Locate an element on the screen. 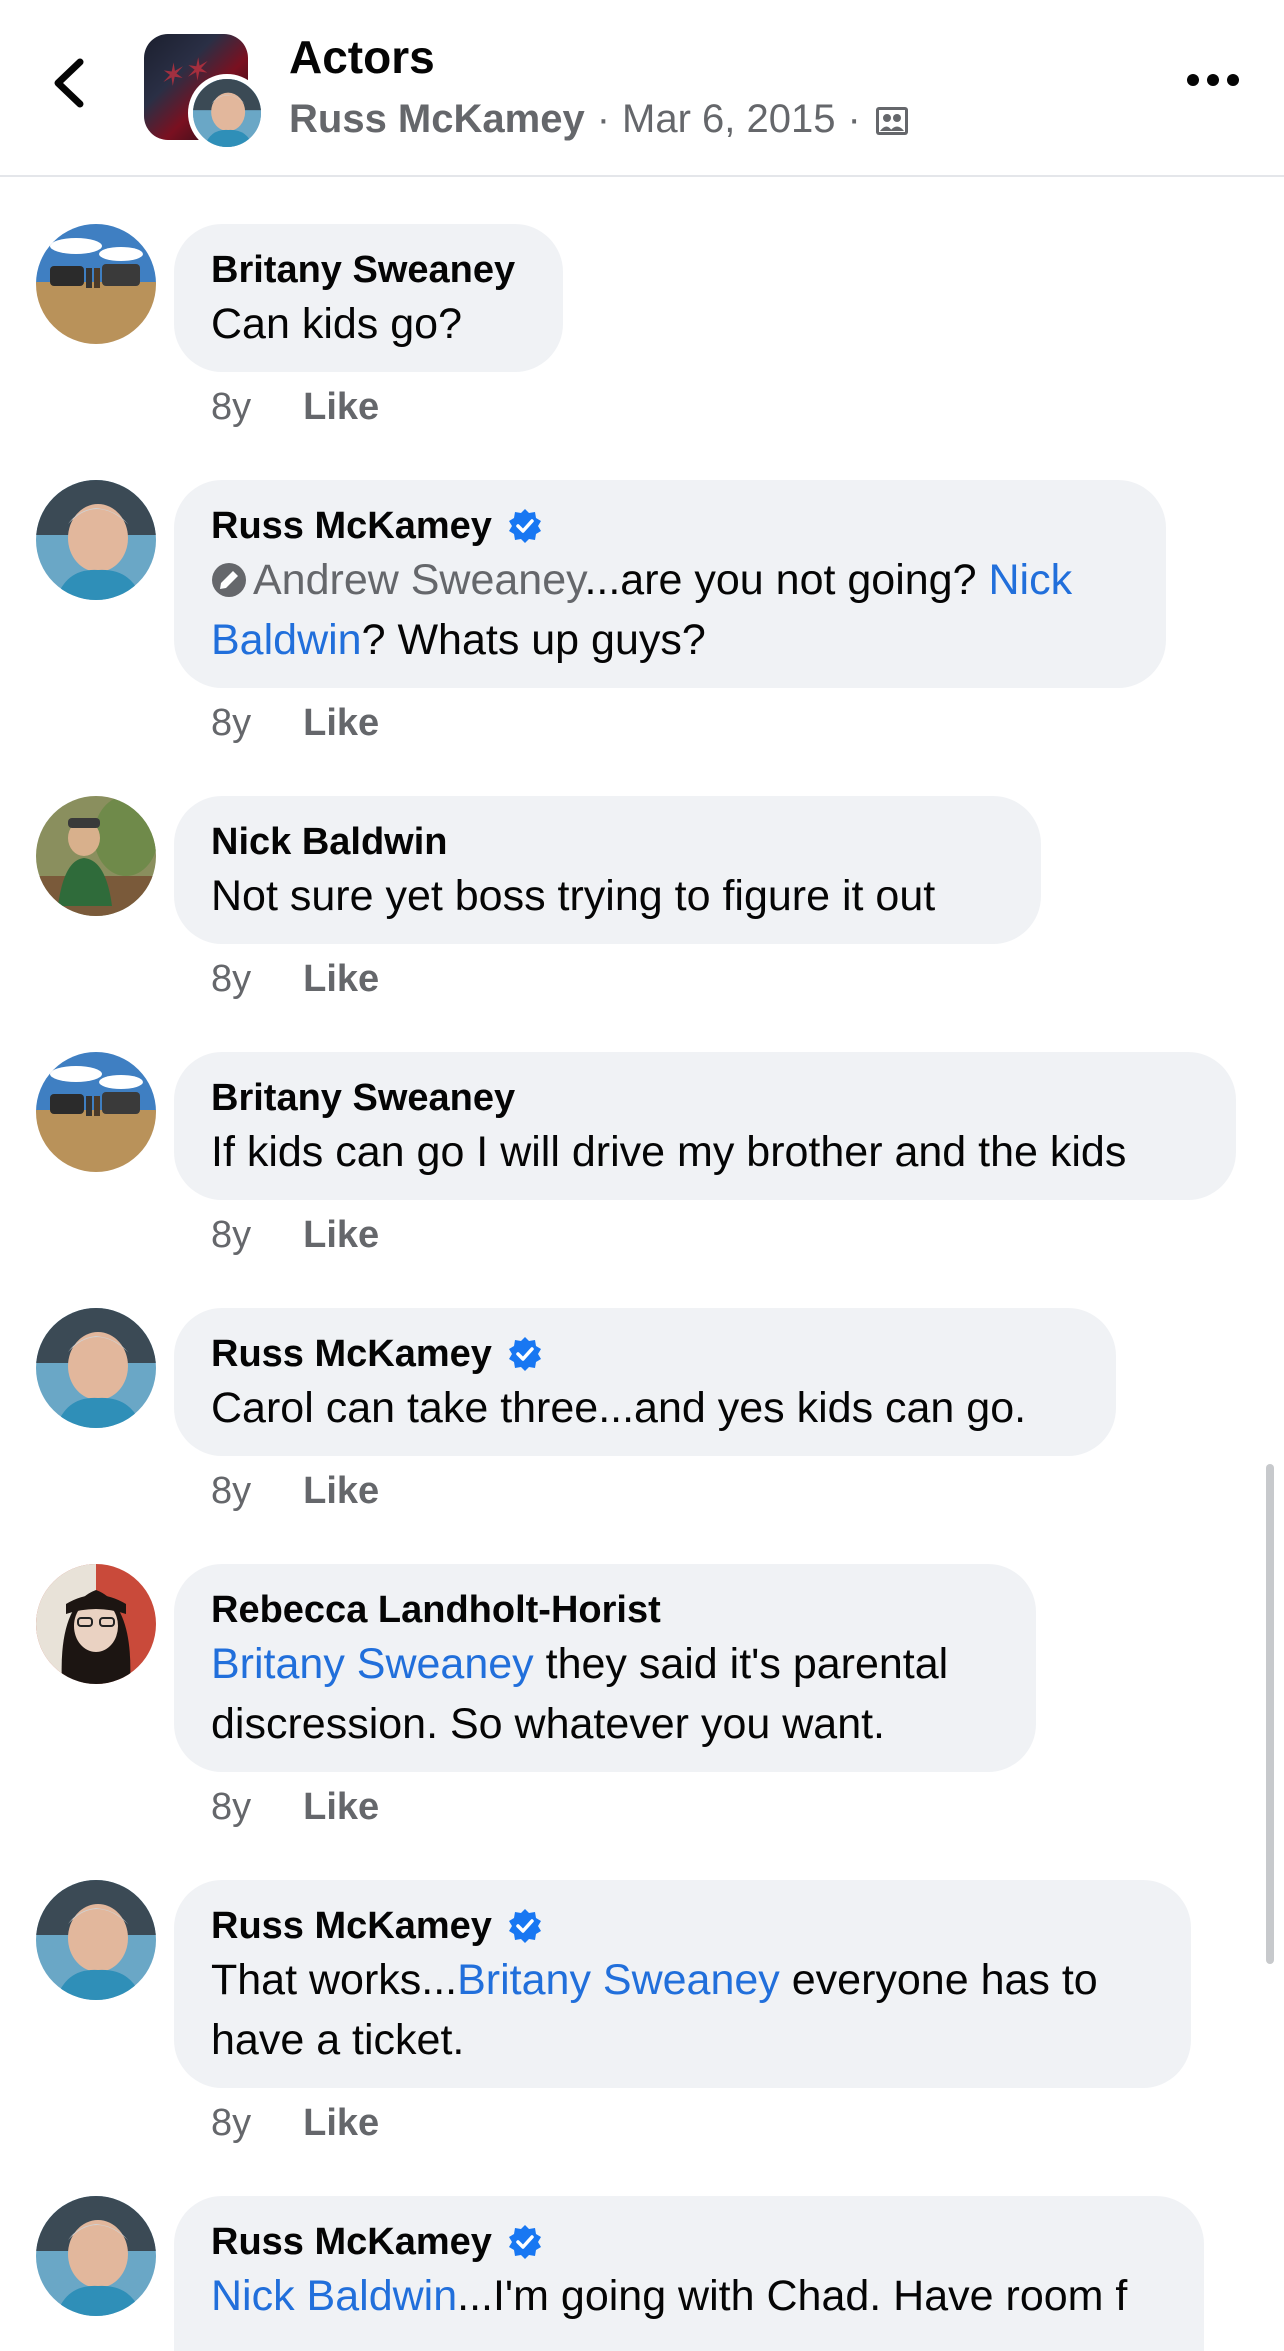 The image size is (1284, 2351). comment-text-part: ...are you not going? is located at coordinates (786, 580).